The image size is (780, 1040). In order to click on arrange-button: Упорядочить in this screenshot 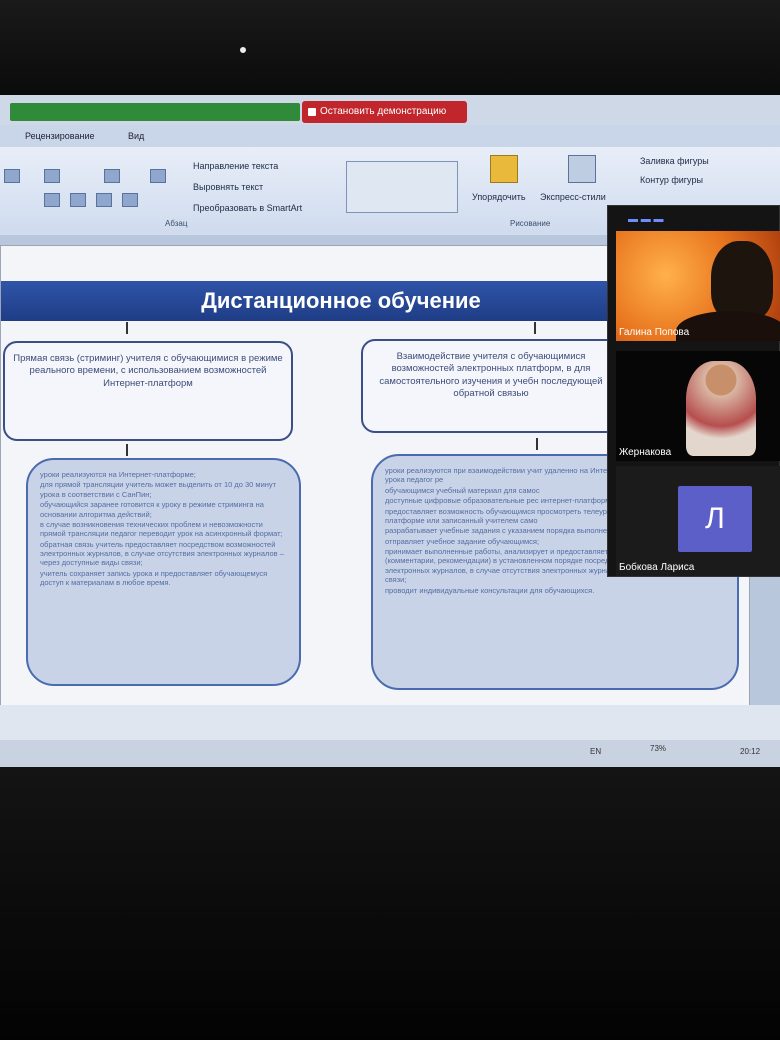, I will do `click(499, 197)`.